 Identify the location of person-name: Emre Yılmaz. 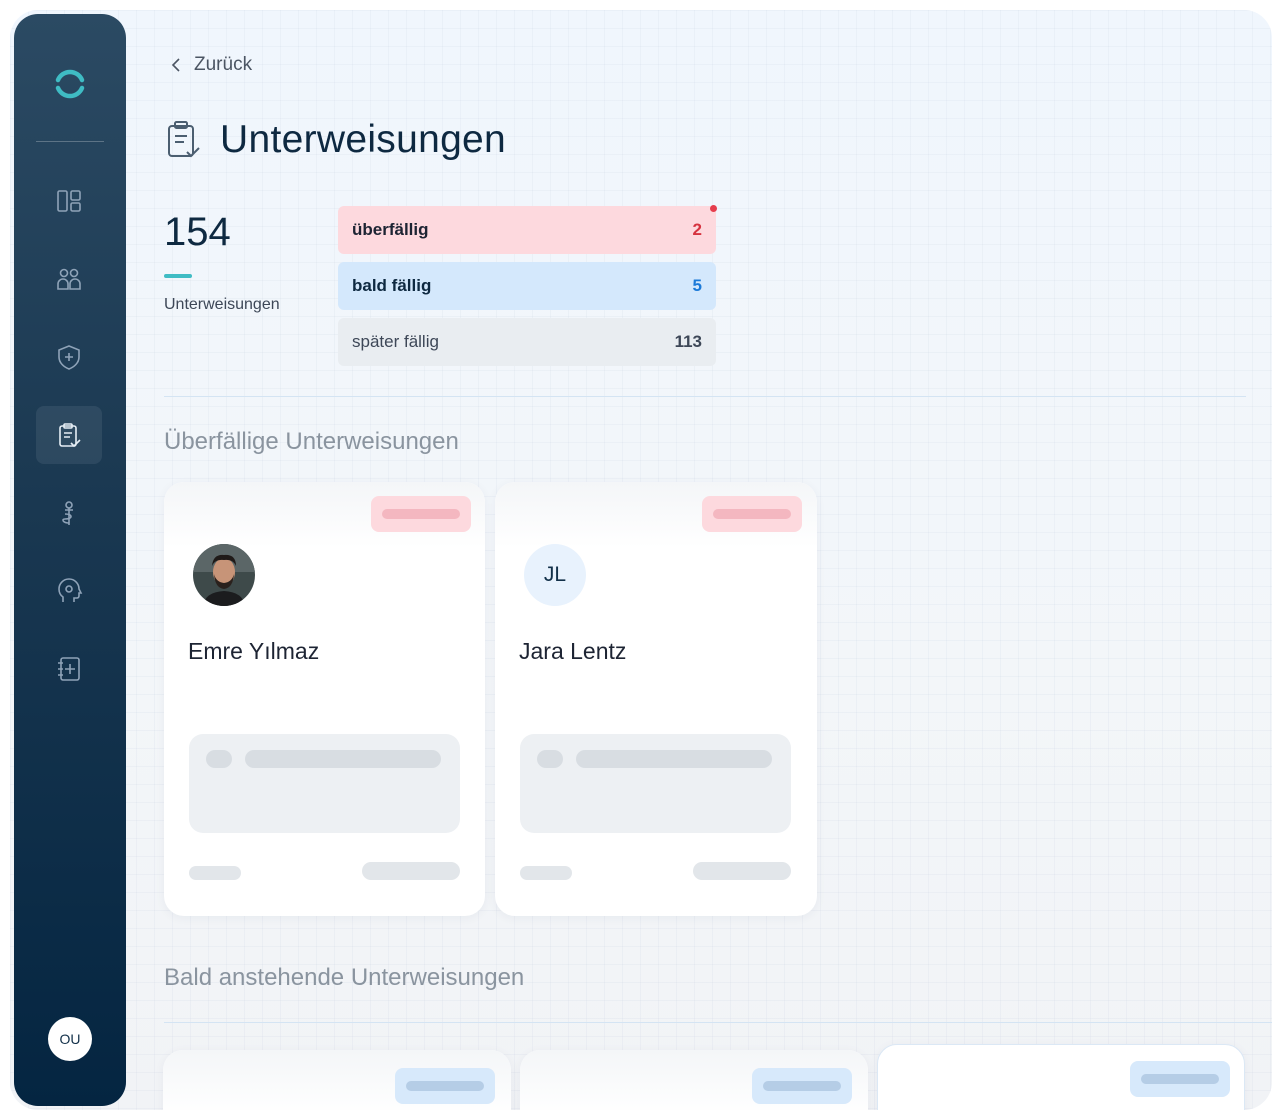
(254, 651).